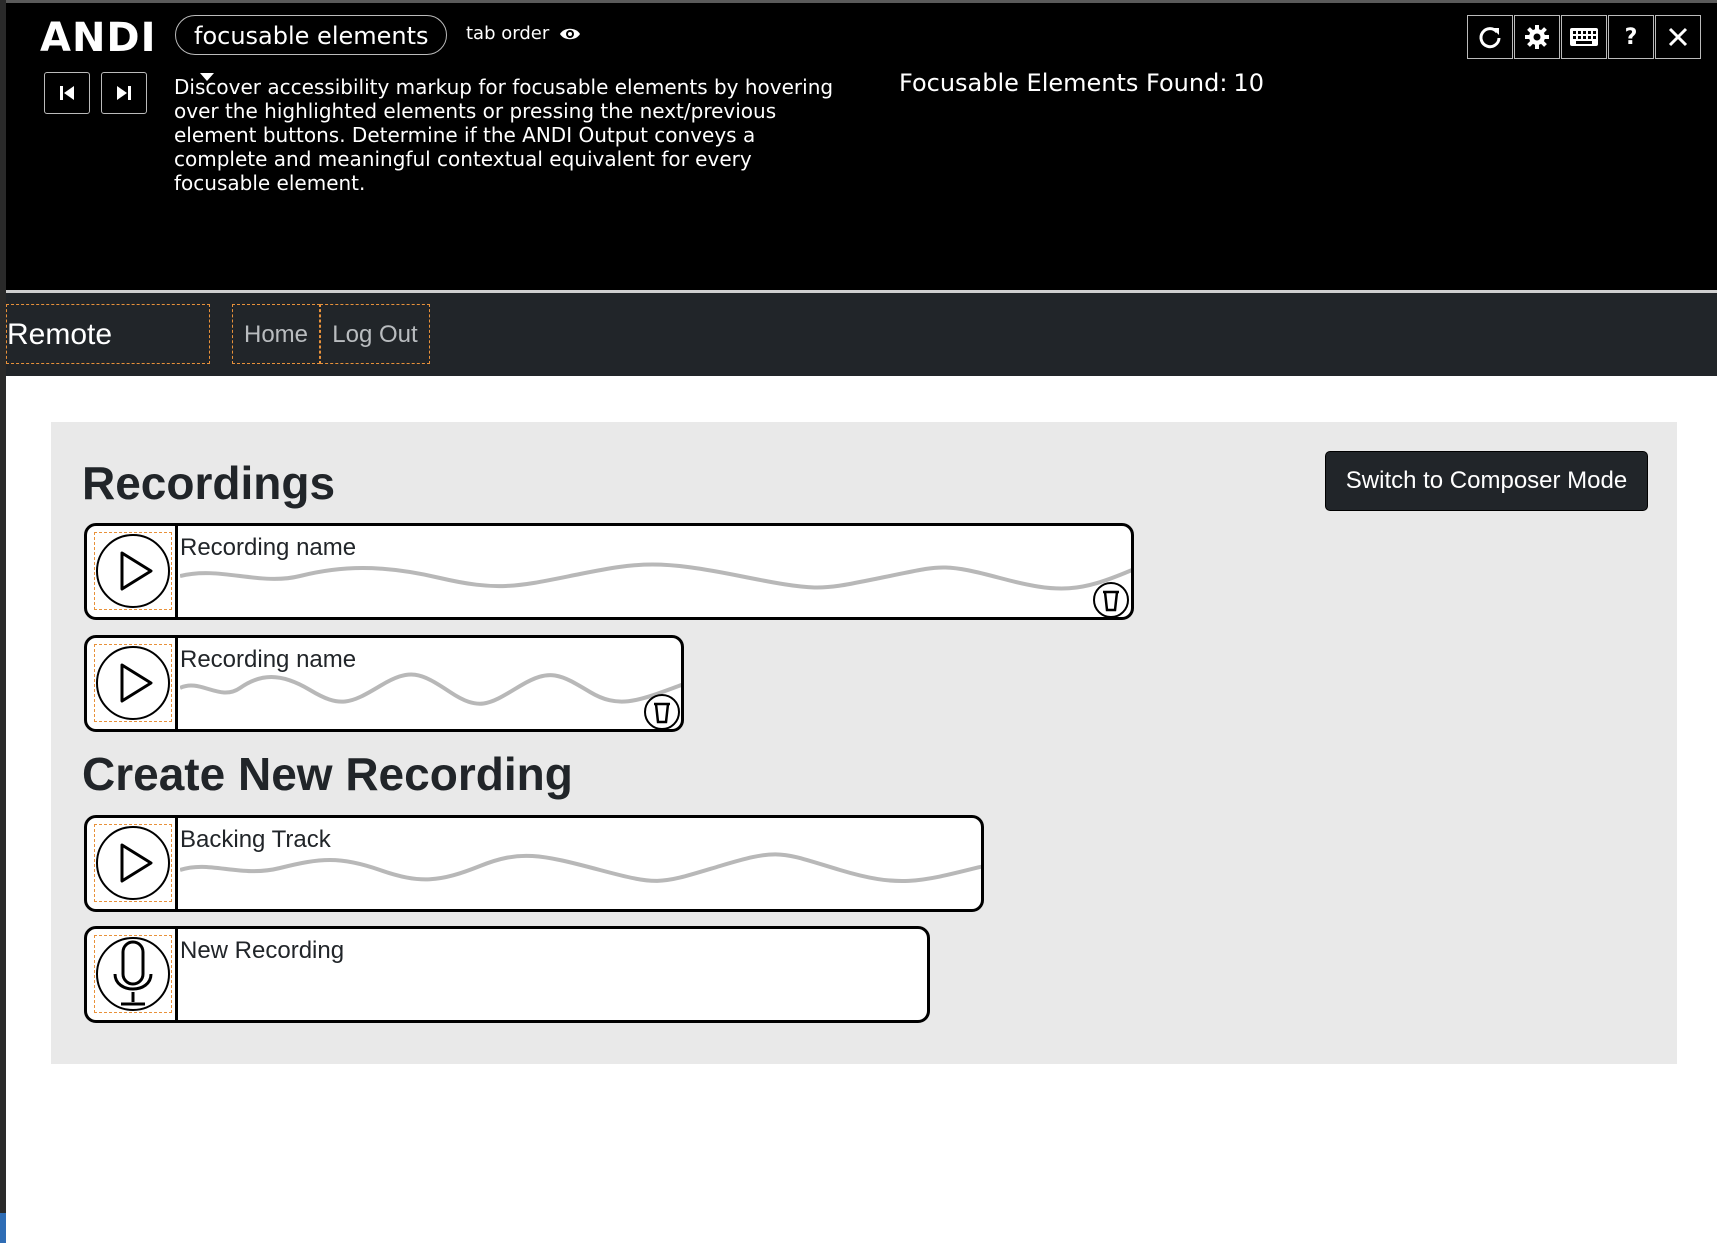 This screenshot has width=1717, height=1243. I want to click on close-icon, so click(1678, 37).